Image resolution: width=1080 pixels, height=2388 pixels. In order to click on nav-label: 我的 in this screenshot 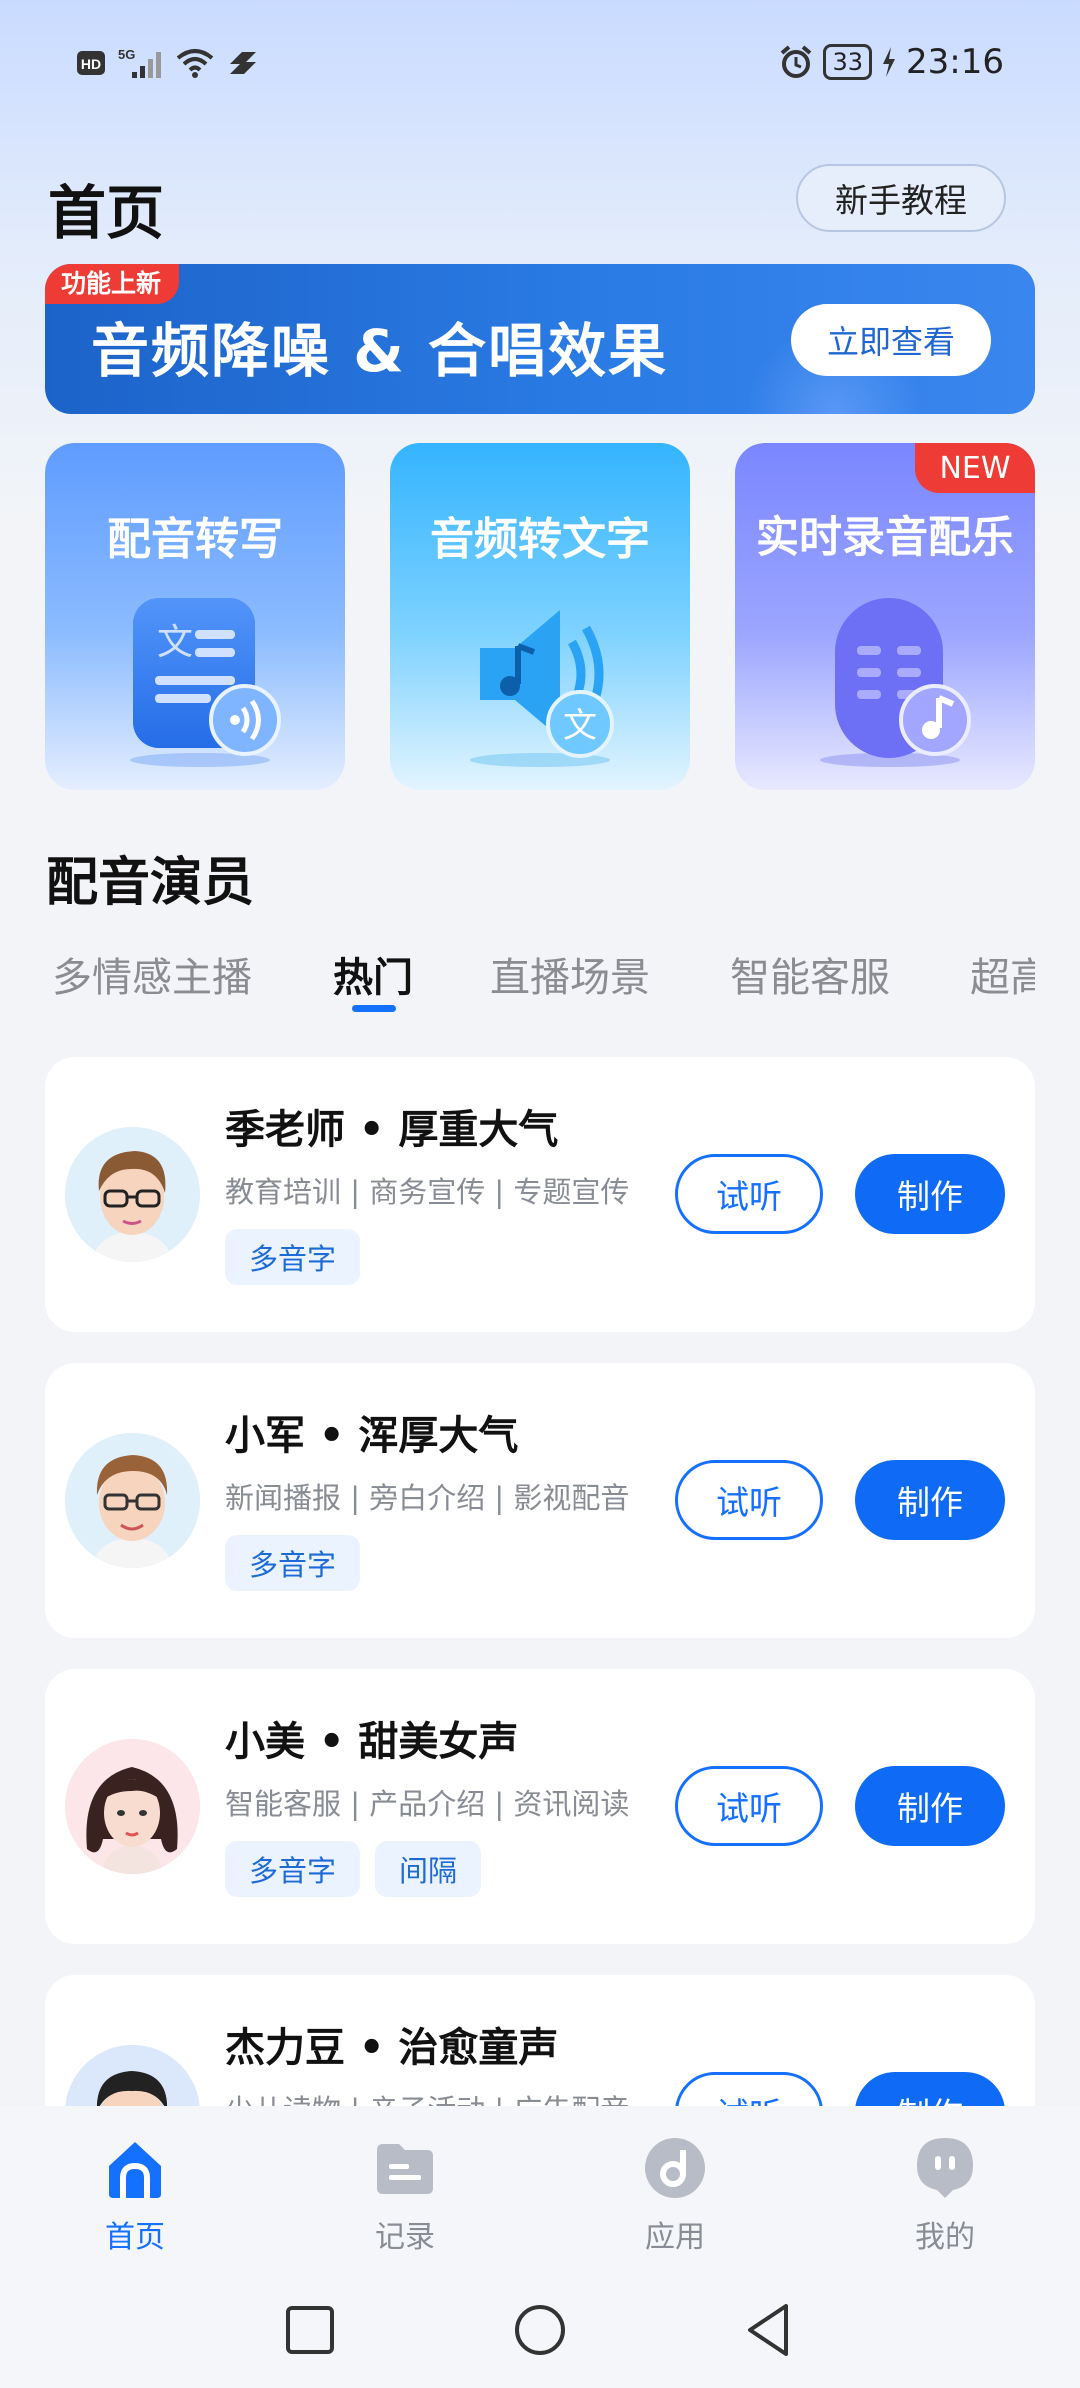, I will do `click(945, 2237)`.